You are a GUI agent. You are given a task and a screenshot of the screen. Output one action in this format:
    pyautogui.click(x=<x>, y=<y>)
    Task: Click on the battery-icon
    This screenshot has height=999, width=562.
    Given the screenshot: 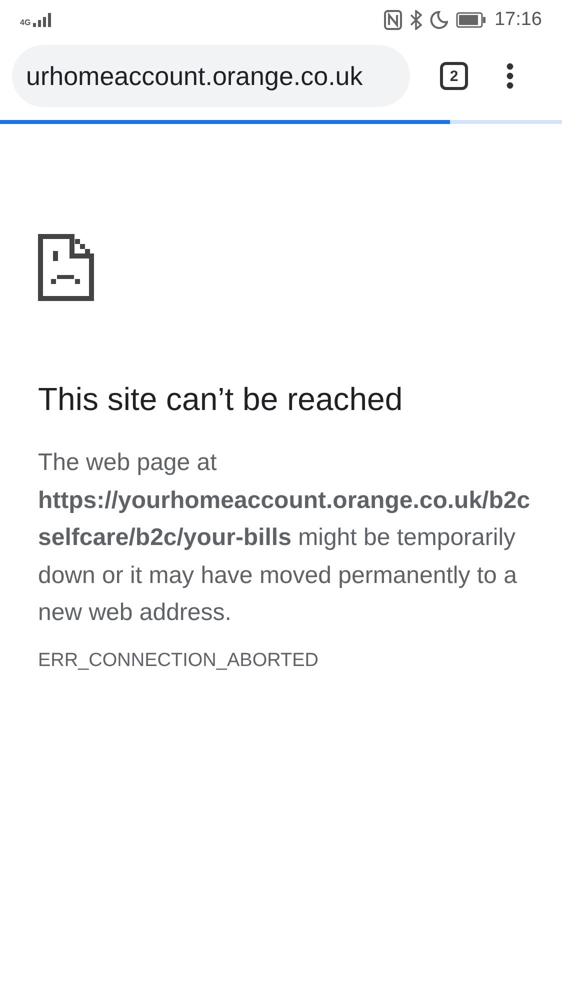 What is the action you would take?
    pyautogui.click(x=471, y=20)
    